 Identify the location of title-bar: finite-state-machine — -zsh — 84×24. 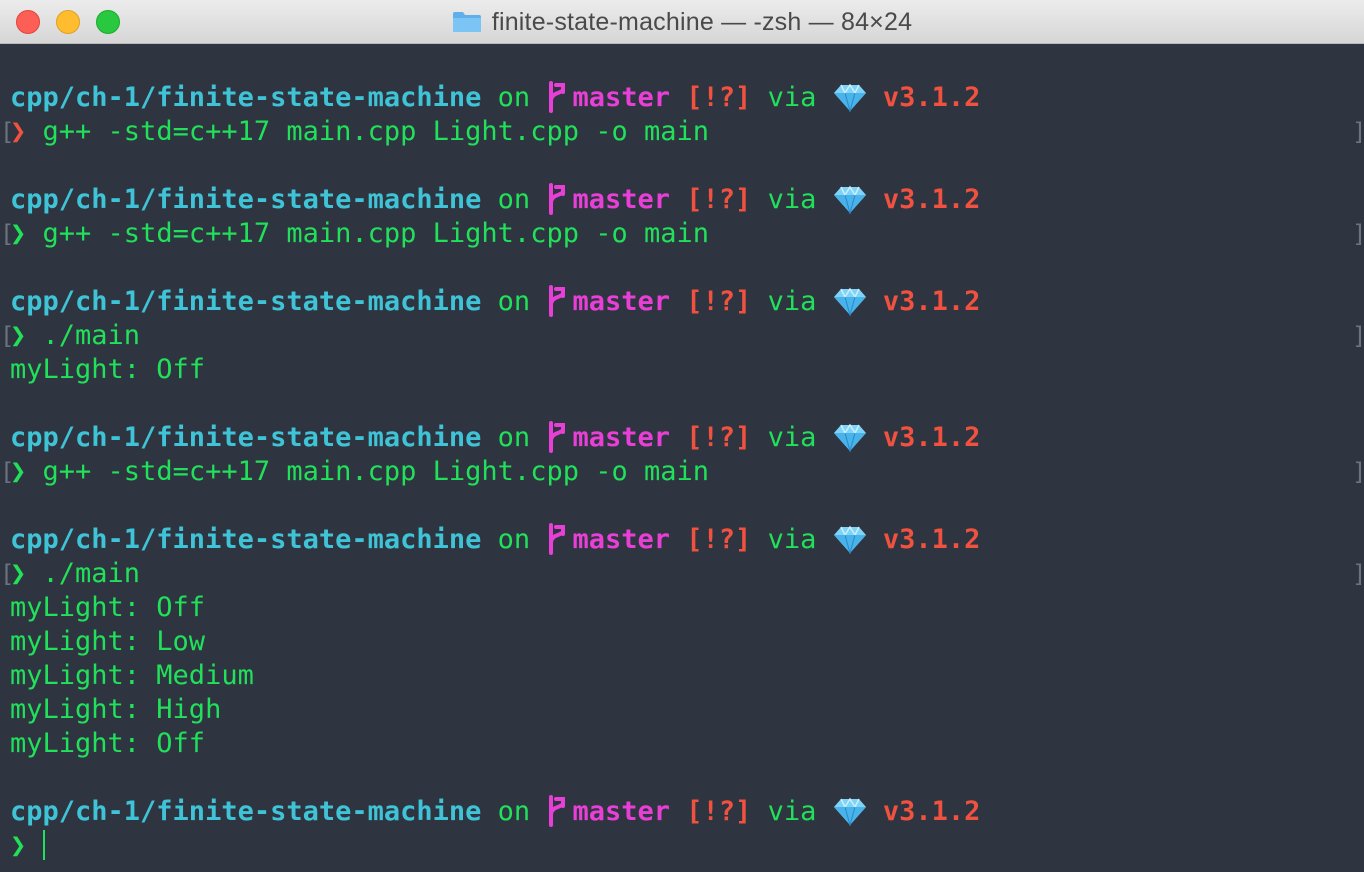
(682, 22).